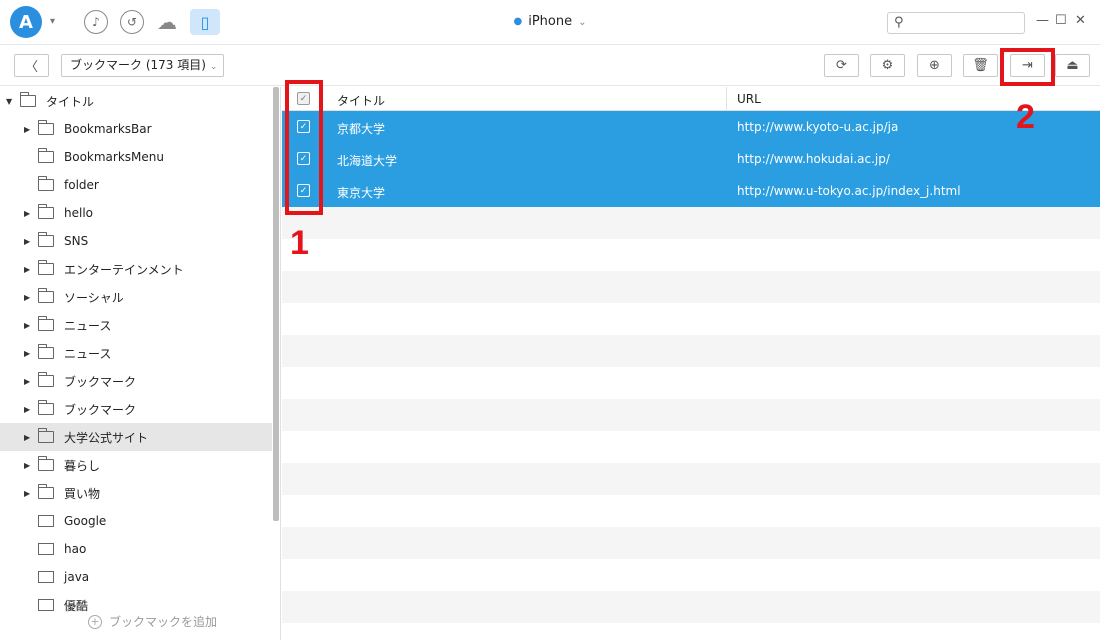 This screenshot has height=640, width=1100. I want to click on sidebar-item-label: BookmarksBar, so click(108, 129).